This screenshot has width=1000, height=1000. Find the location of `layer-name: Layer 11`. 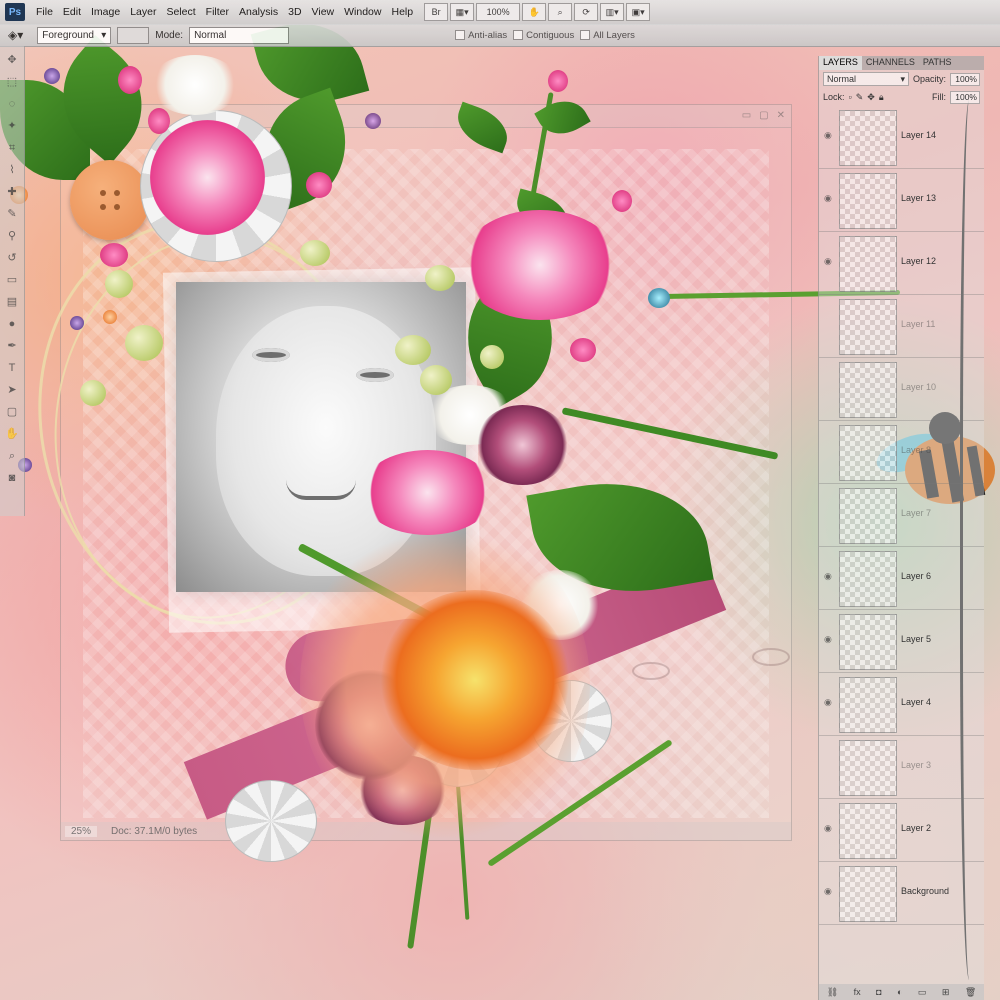

layer-name: Layer 11 is located at coordinates (918, 324).